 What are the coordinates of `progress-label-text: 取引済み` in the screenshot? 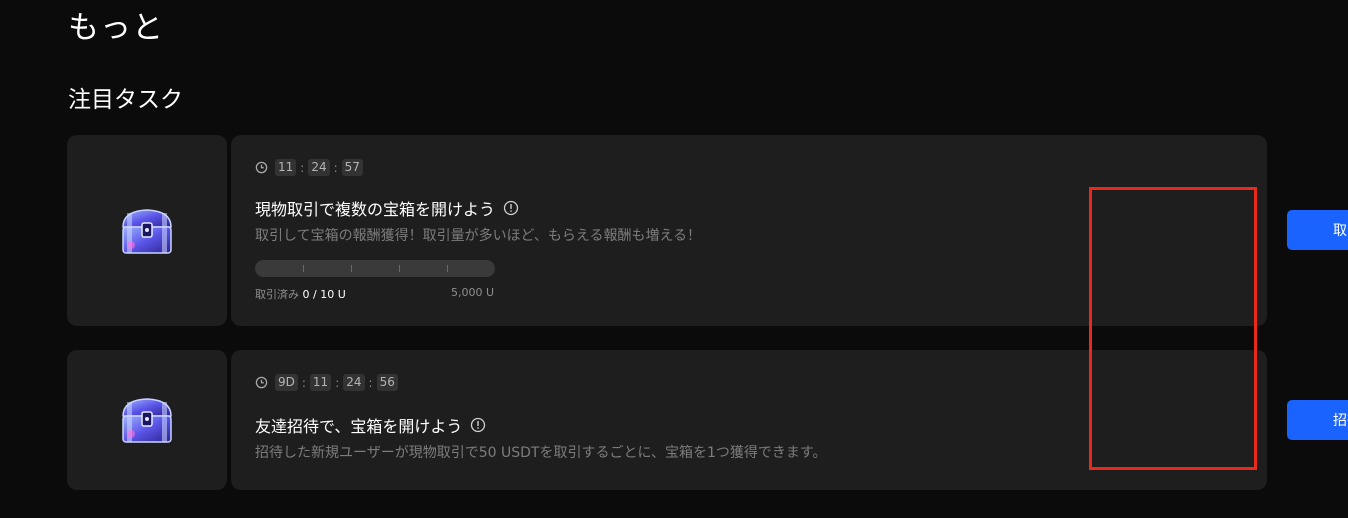 It's located at (277, 294).